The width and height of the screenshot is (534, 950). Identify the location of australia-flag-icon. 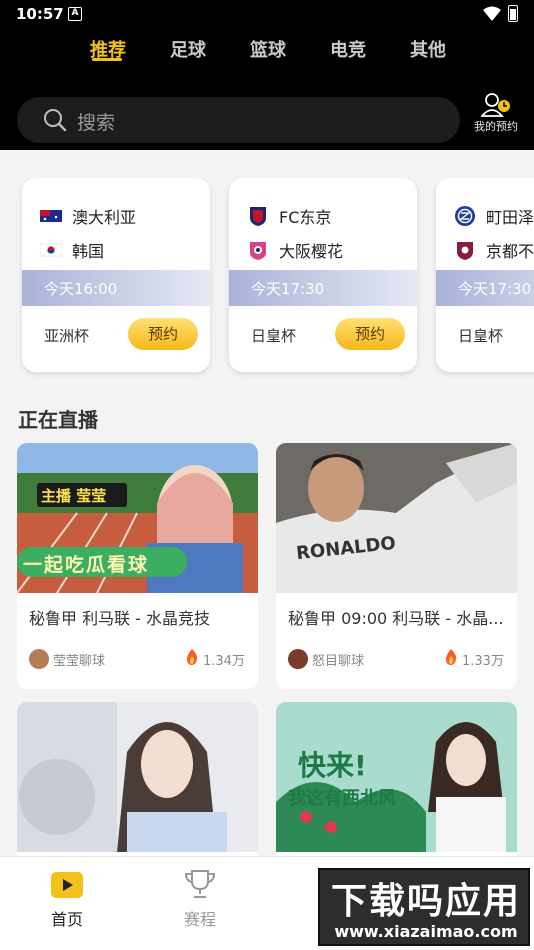
(51, 216).